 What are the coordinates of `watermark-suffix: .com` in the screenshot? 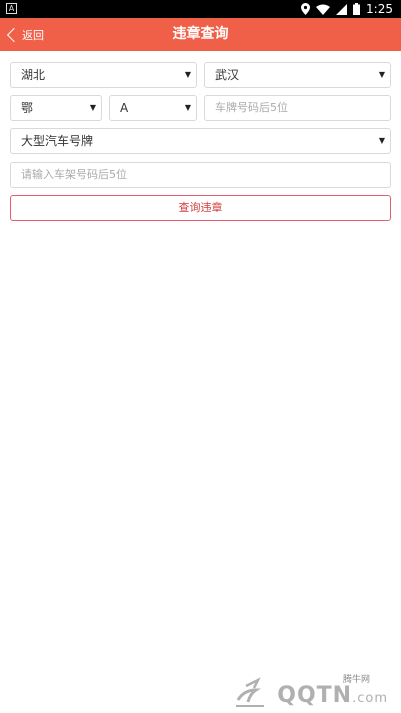 It's located at (370, 698).